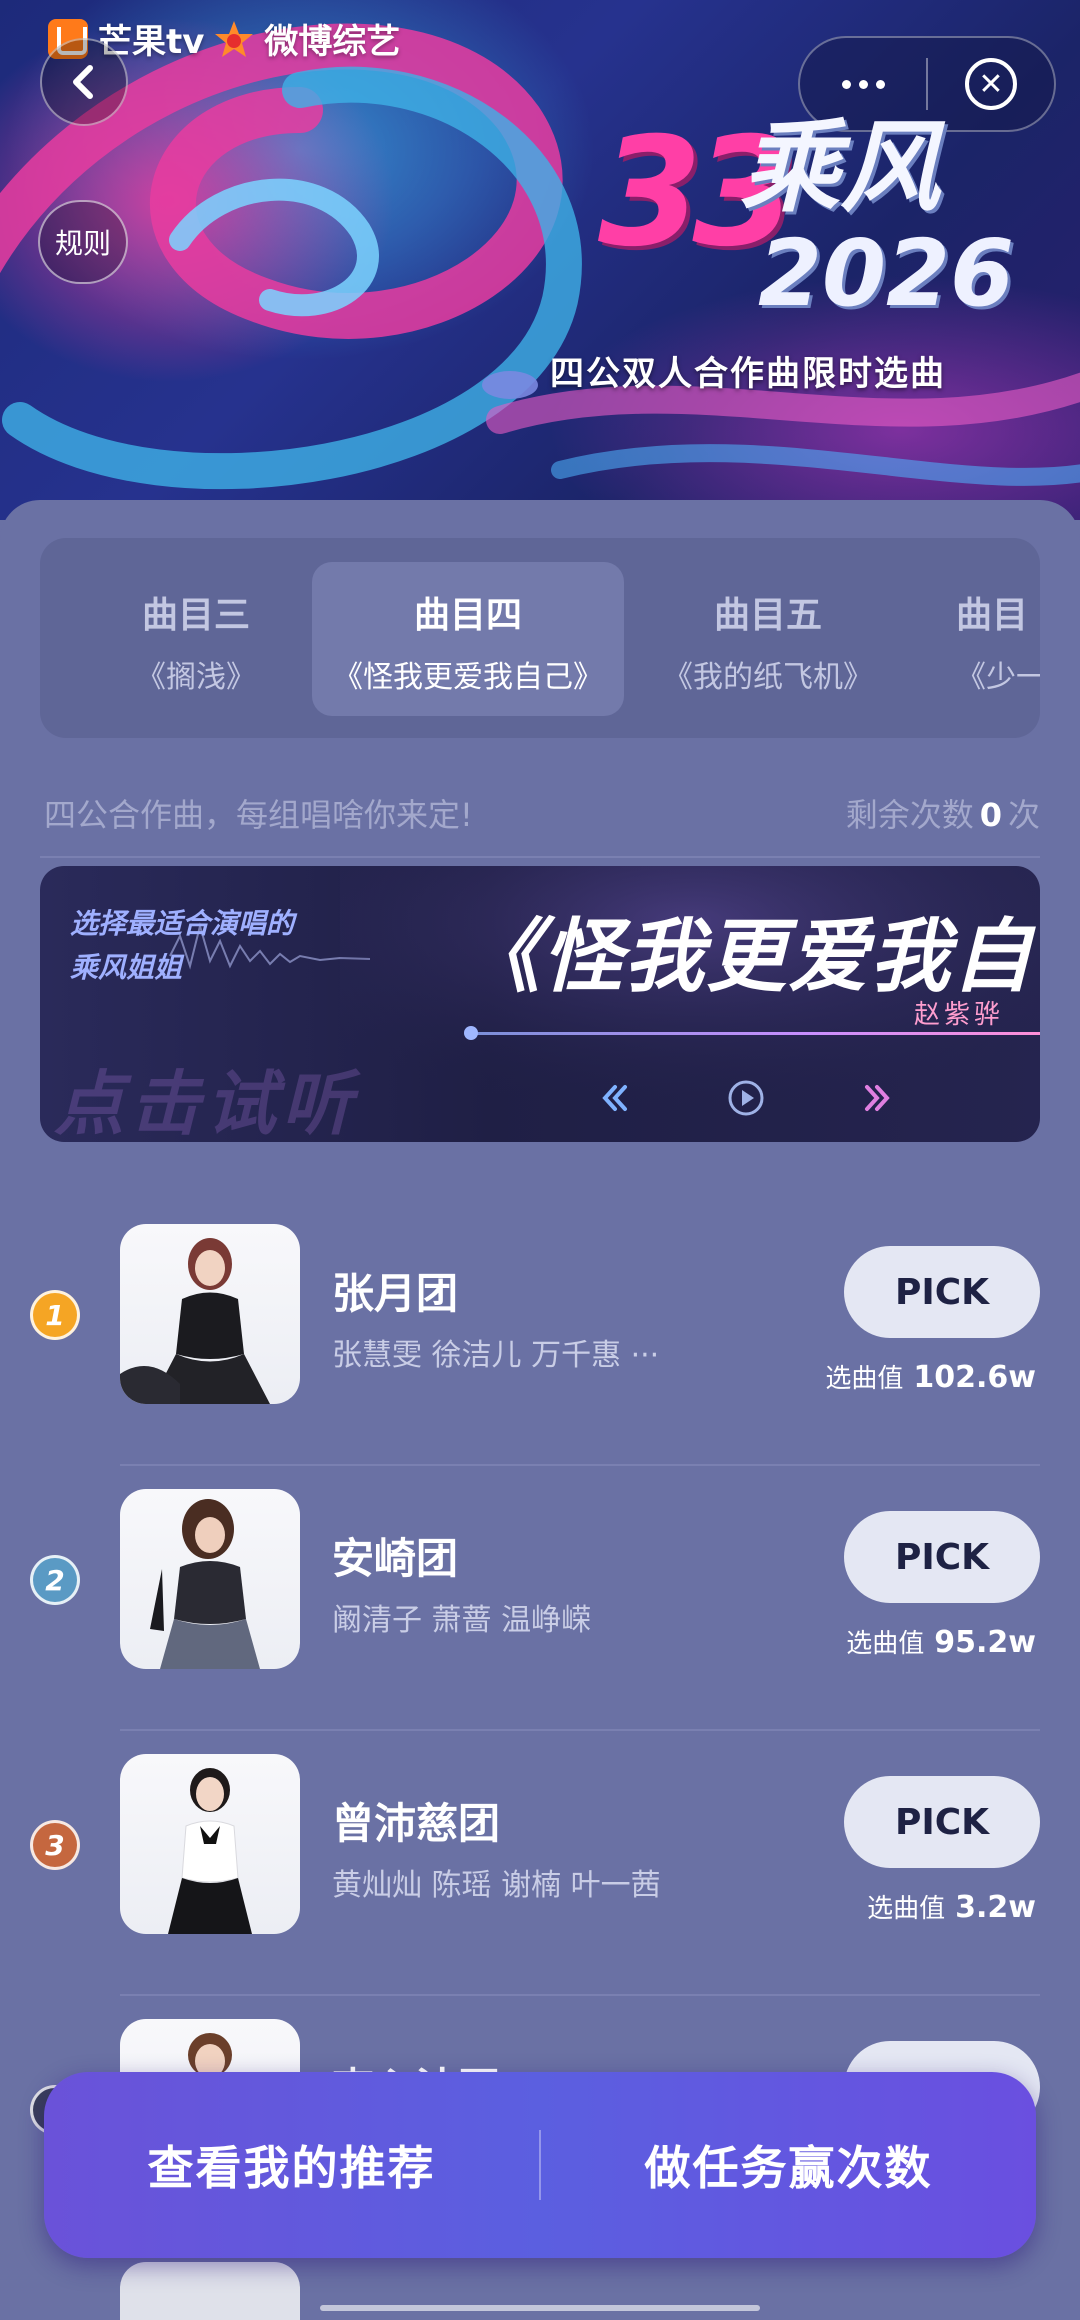  Describe the element at coordinates (768, 677) in the screenshot. I see `tab-song-name: 《我的纸飞机》` at that location.